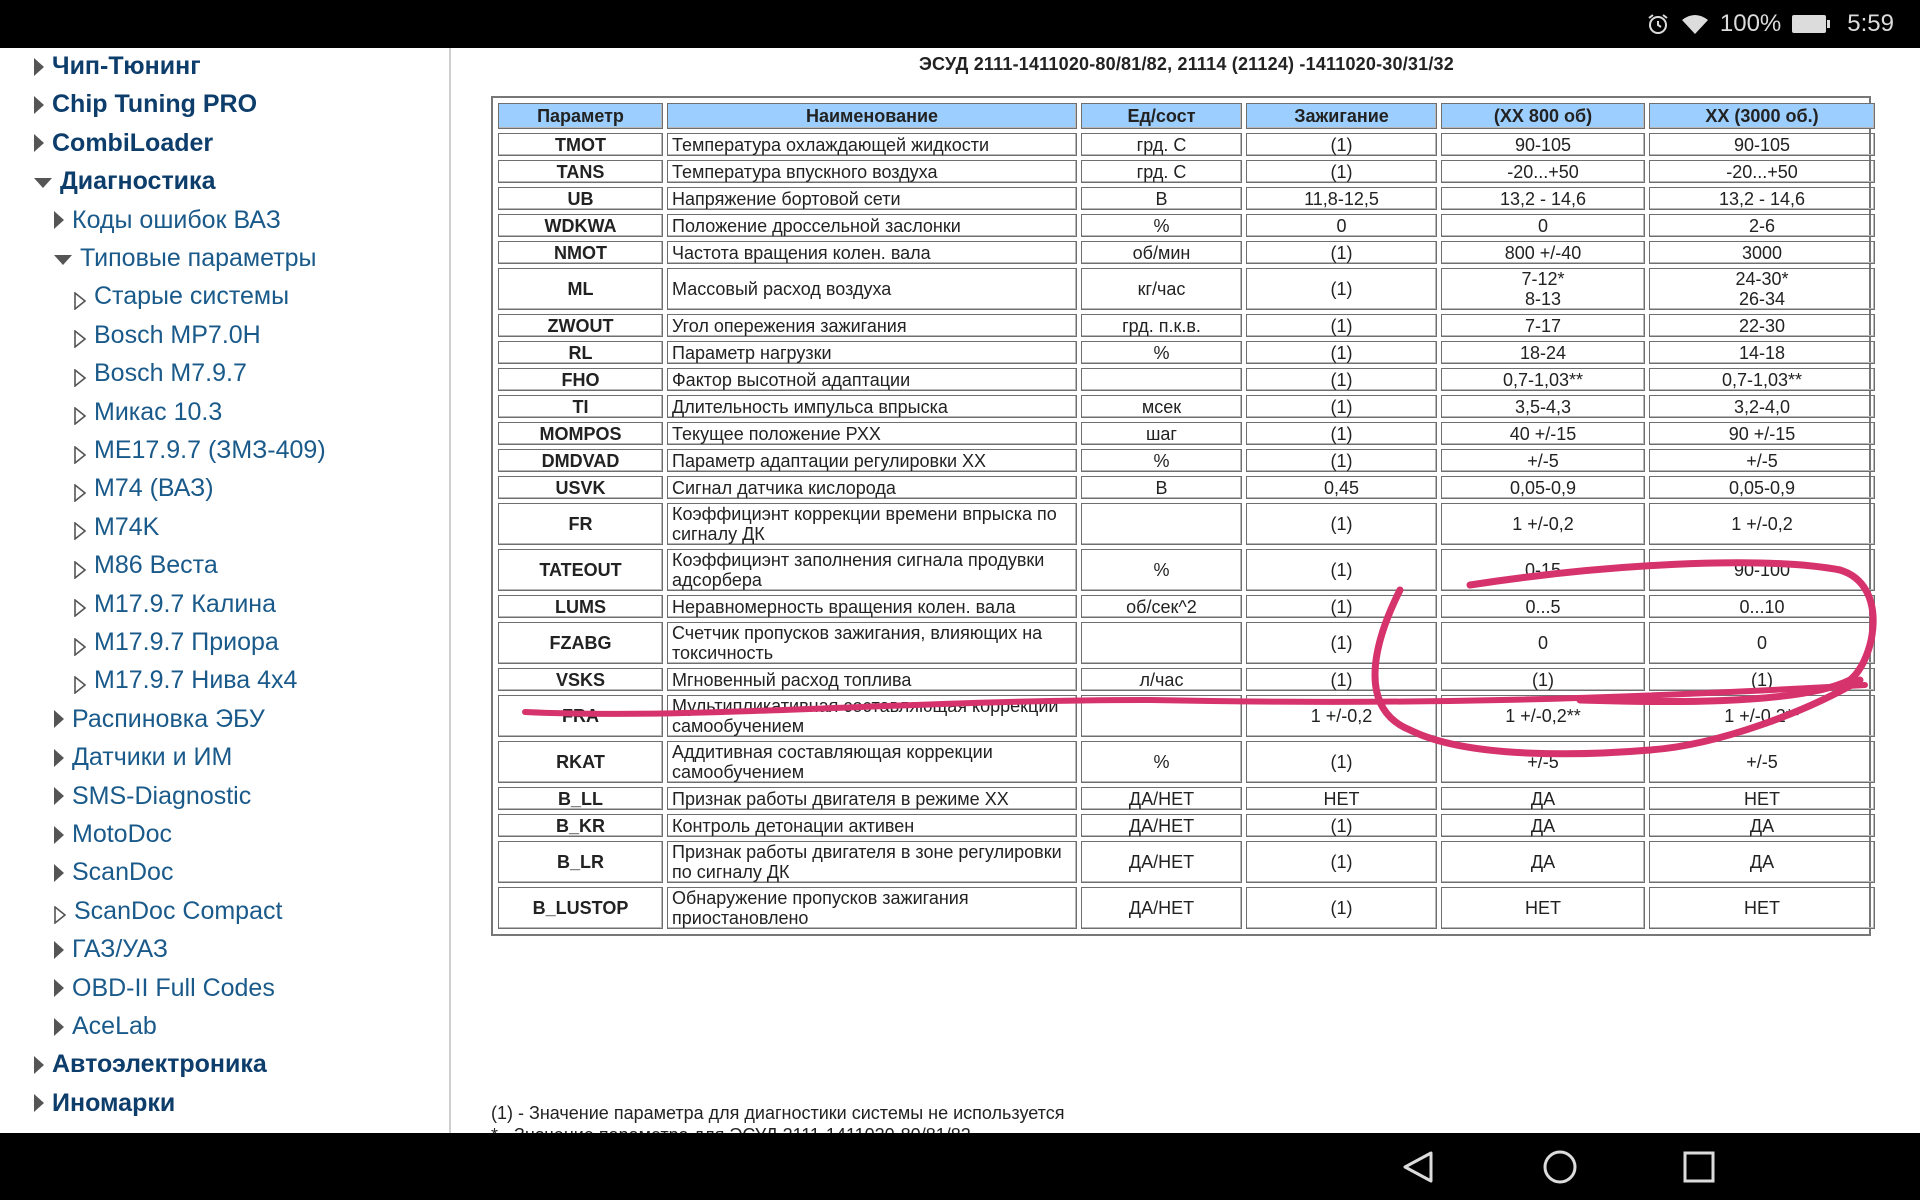 The image size is (1920, 1200). I want to click on param-code-cell: TATEOUT, so click(580, 570).